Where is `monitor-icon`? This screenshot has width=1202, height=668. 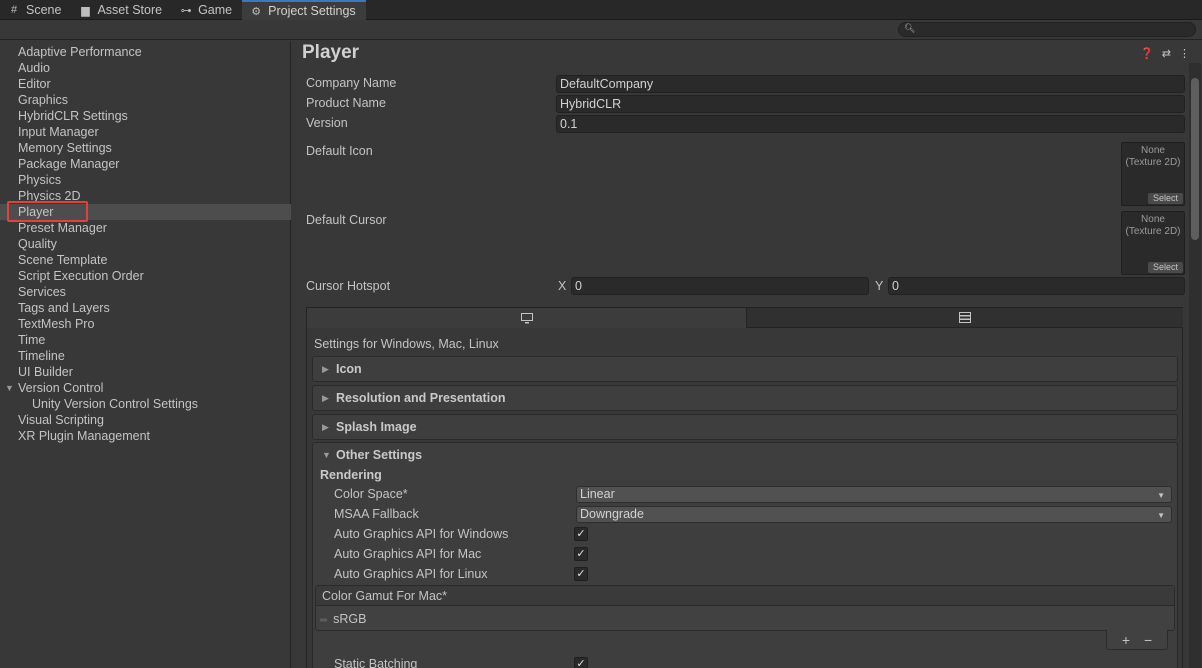 monitor-icon is located at coordinates (526, 317).